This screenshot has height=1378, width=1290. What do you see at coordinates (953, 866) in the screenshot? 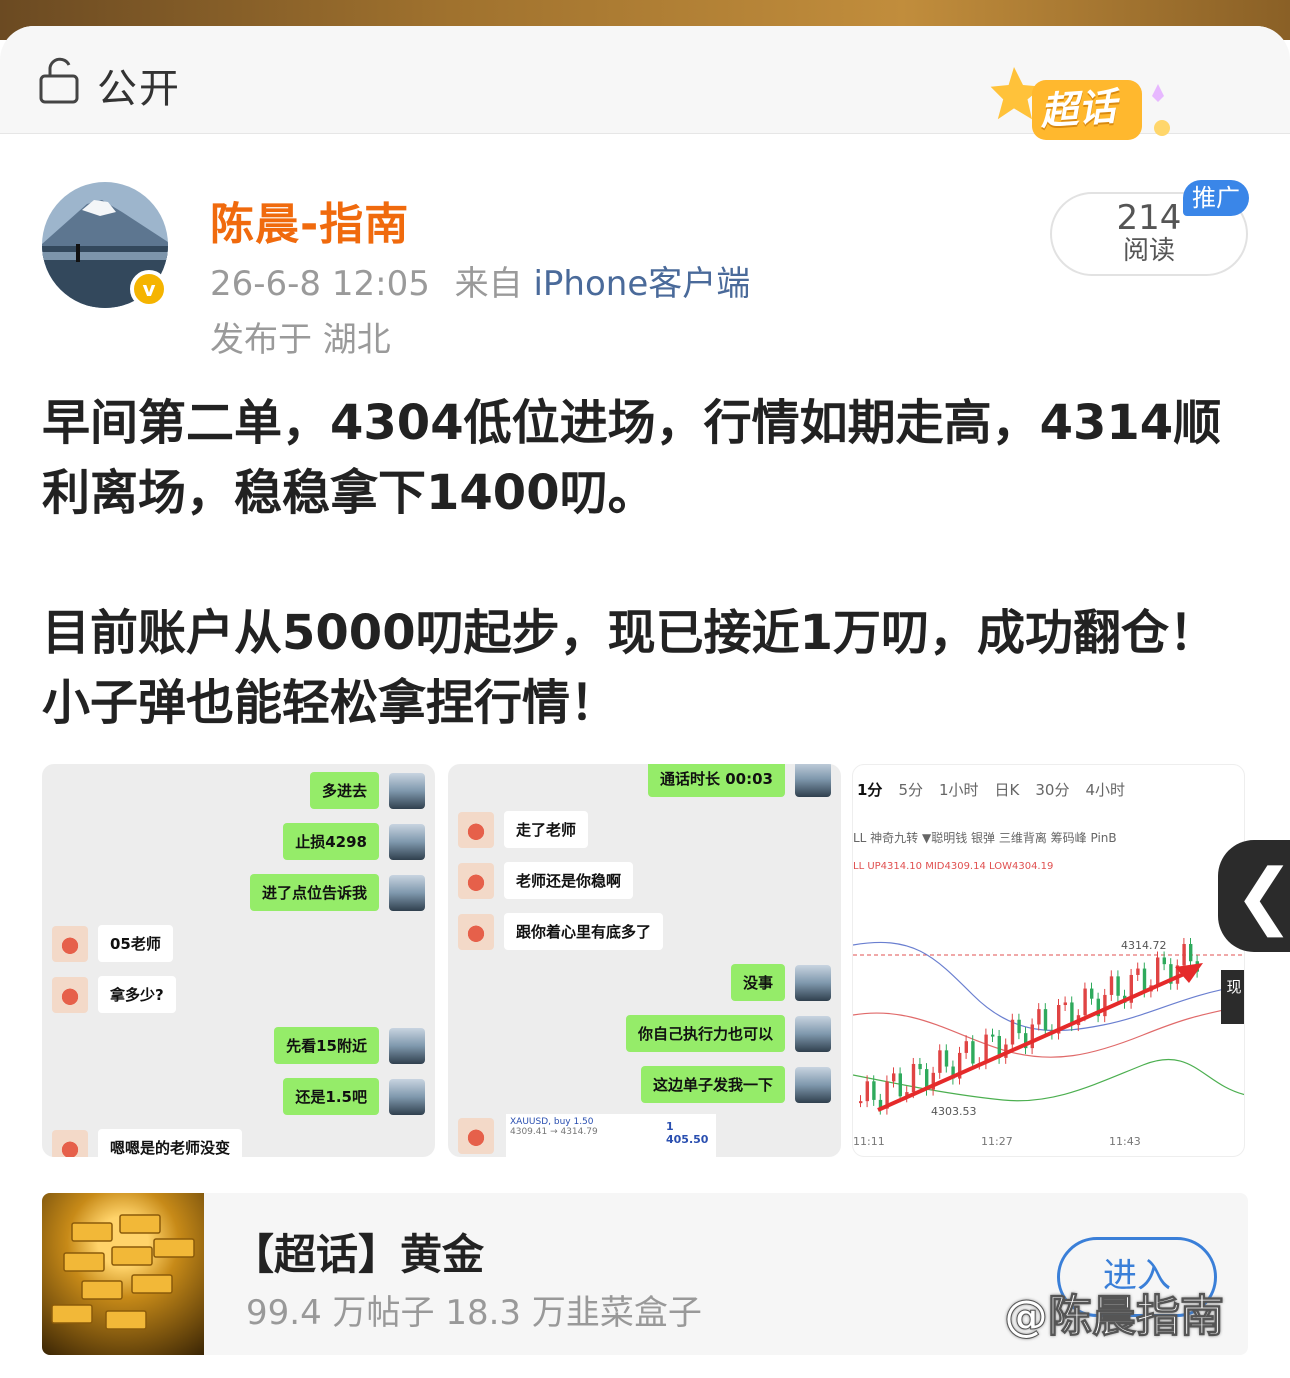
I see `chart-boll-readout: LL UP4314.10 MID4309.14 LOW4304.19` at bounding box center [953, 866].